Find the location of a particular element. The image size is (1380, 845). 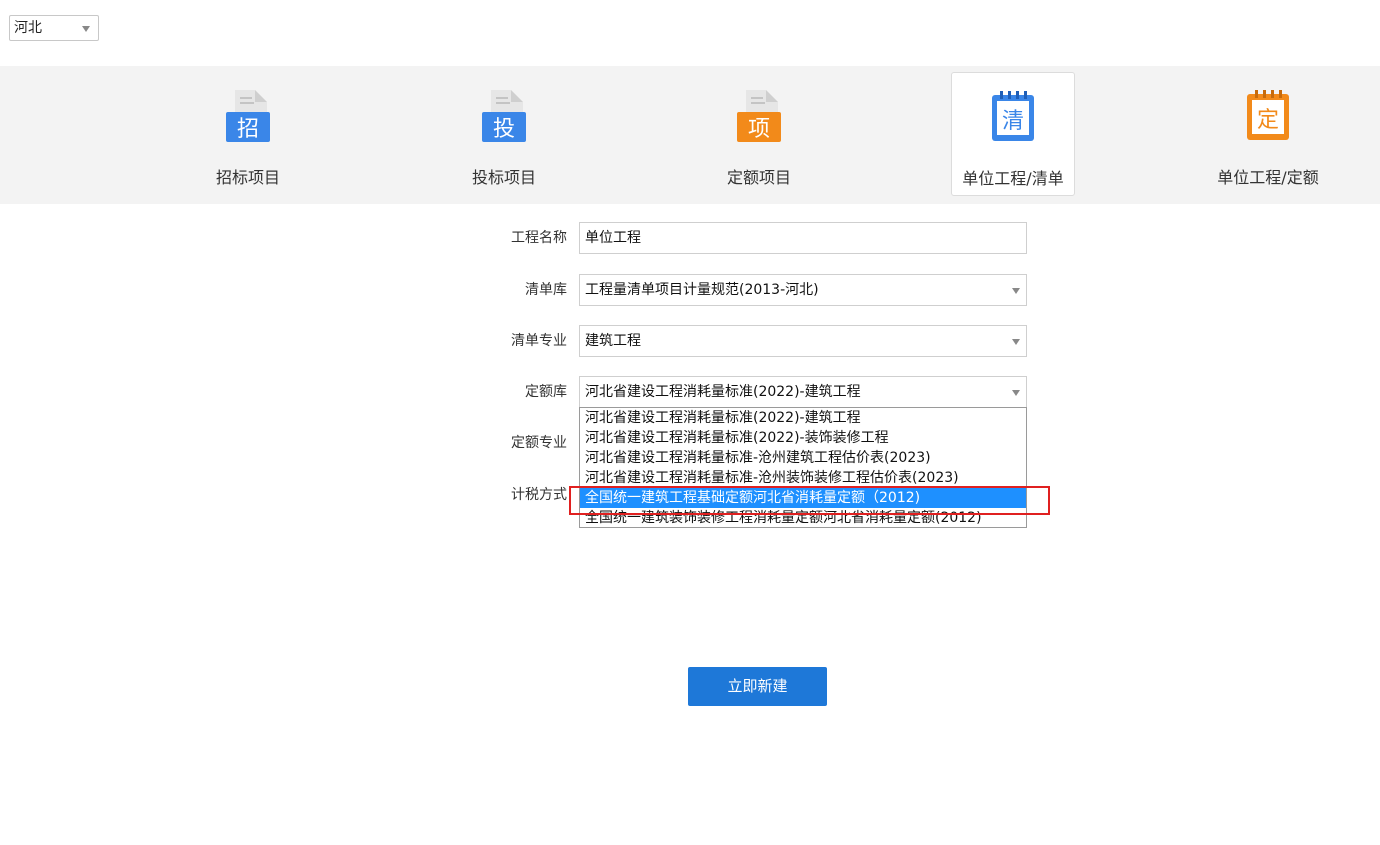

tender-doc-icon: 投 is located at coordinates (504, 116).